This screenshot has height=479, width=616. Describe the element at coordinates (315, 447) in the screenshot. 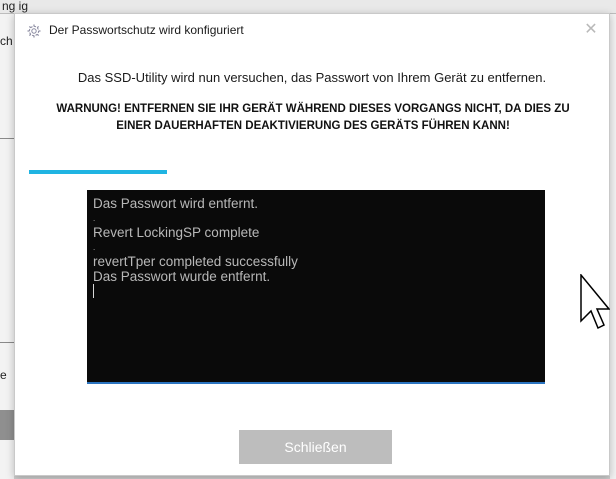

I see `close-button: Schließen` at that location.